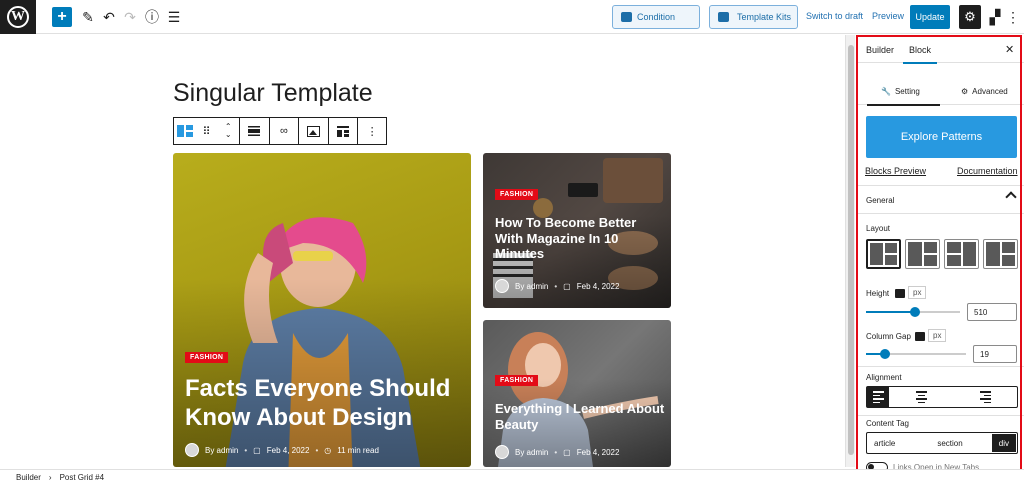 The width and height of the screenshot is (1024, 485). What do you see at coordinates (285, 131) in the screenshot?
I see `link-icon: ∞` at bounding box center [285, 131].